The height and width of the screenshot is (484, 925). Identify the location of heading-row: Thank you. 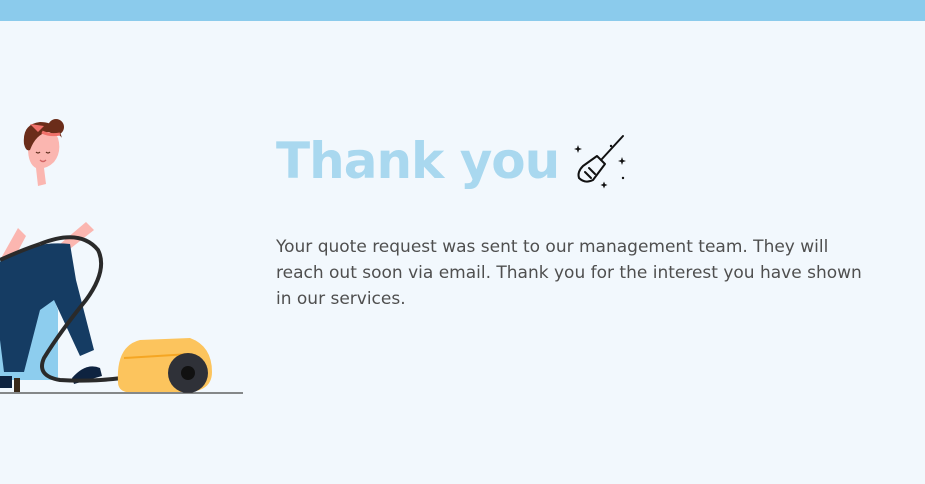
(576, 161).